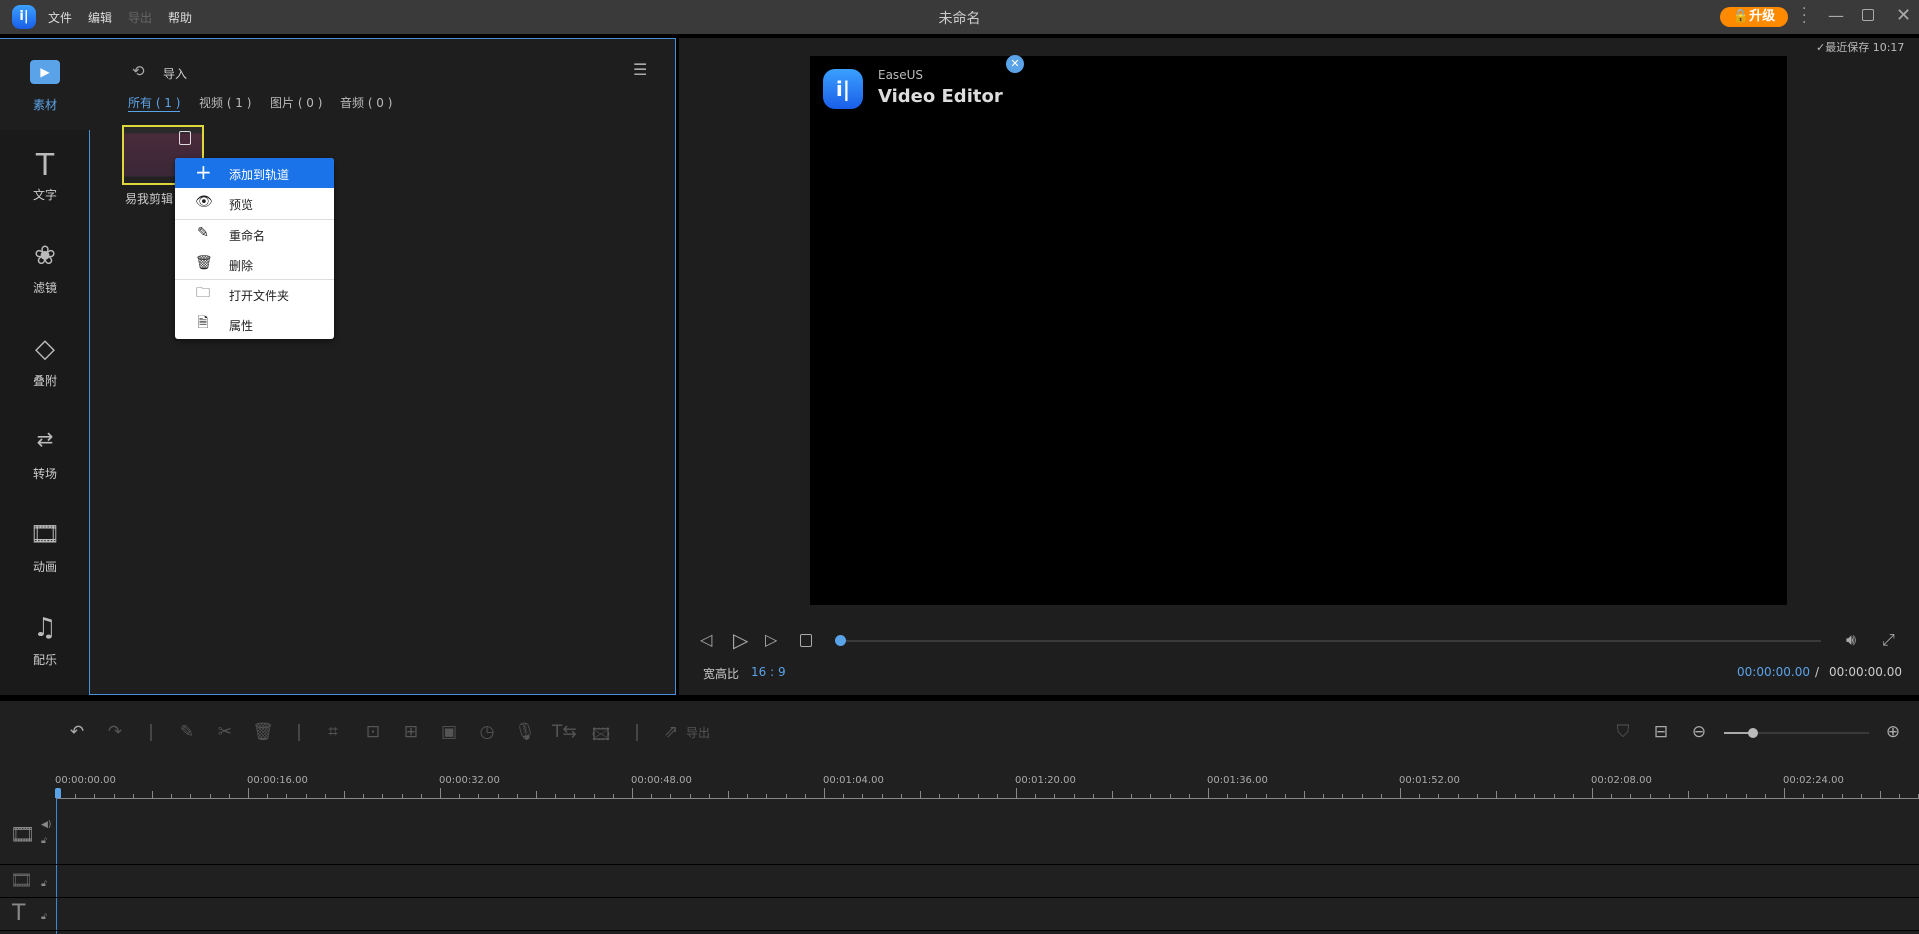 The width and height of the screenshot is (1919, 934). Describe the element at coordinates (1699, 733) in the screenshot. I see `zoom-out-icon: ⊖` at that location.